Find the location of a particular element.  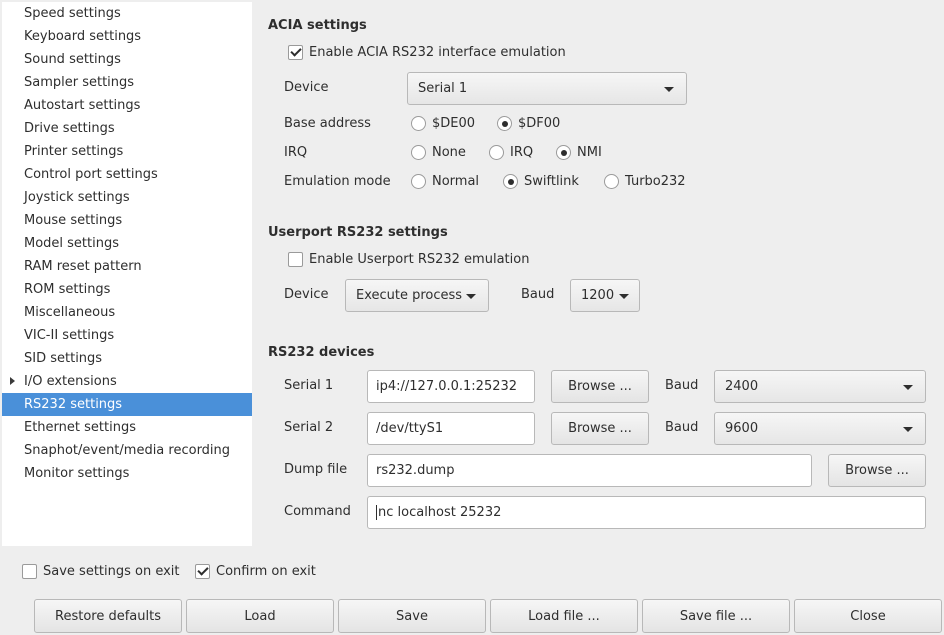

save-on-exit-label: Save settings on exit is located at coordinates (111, 571).